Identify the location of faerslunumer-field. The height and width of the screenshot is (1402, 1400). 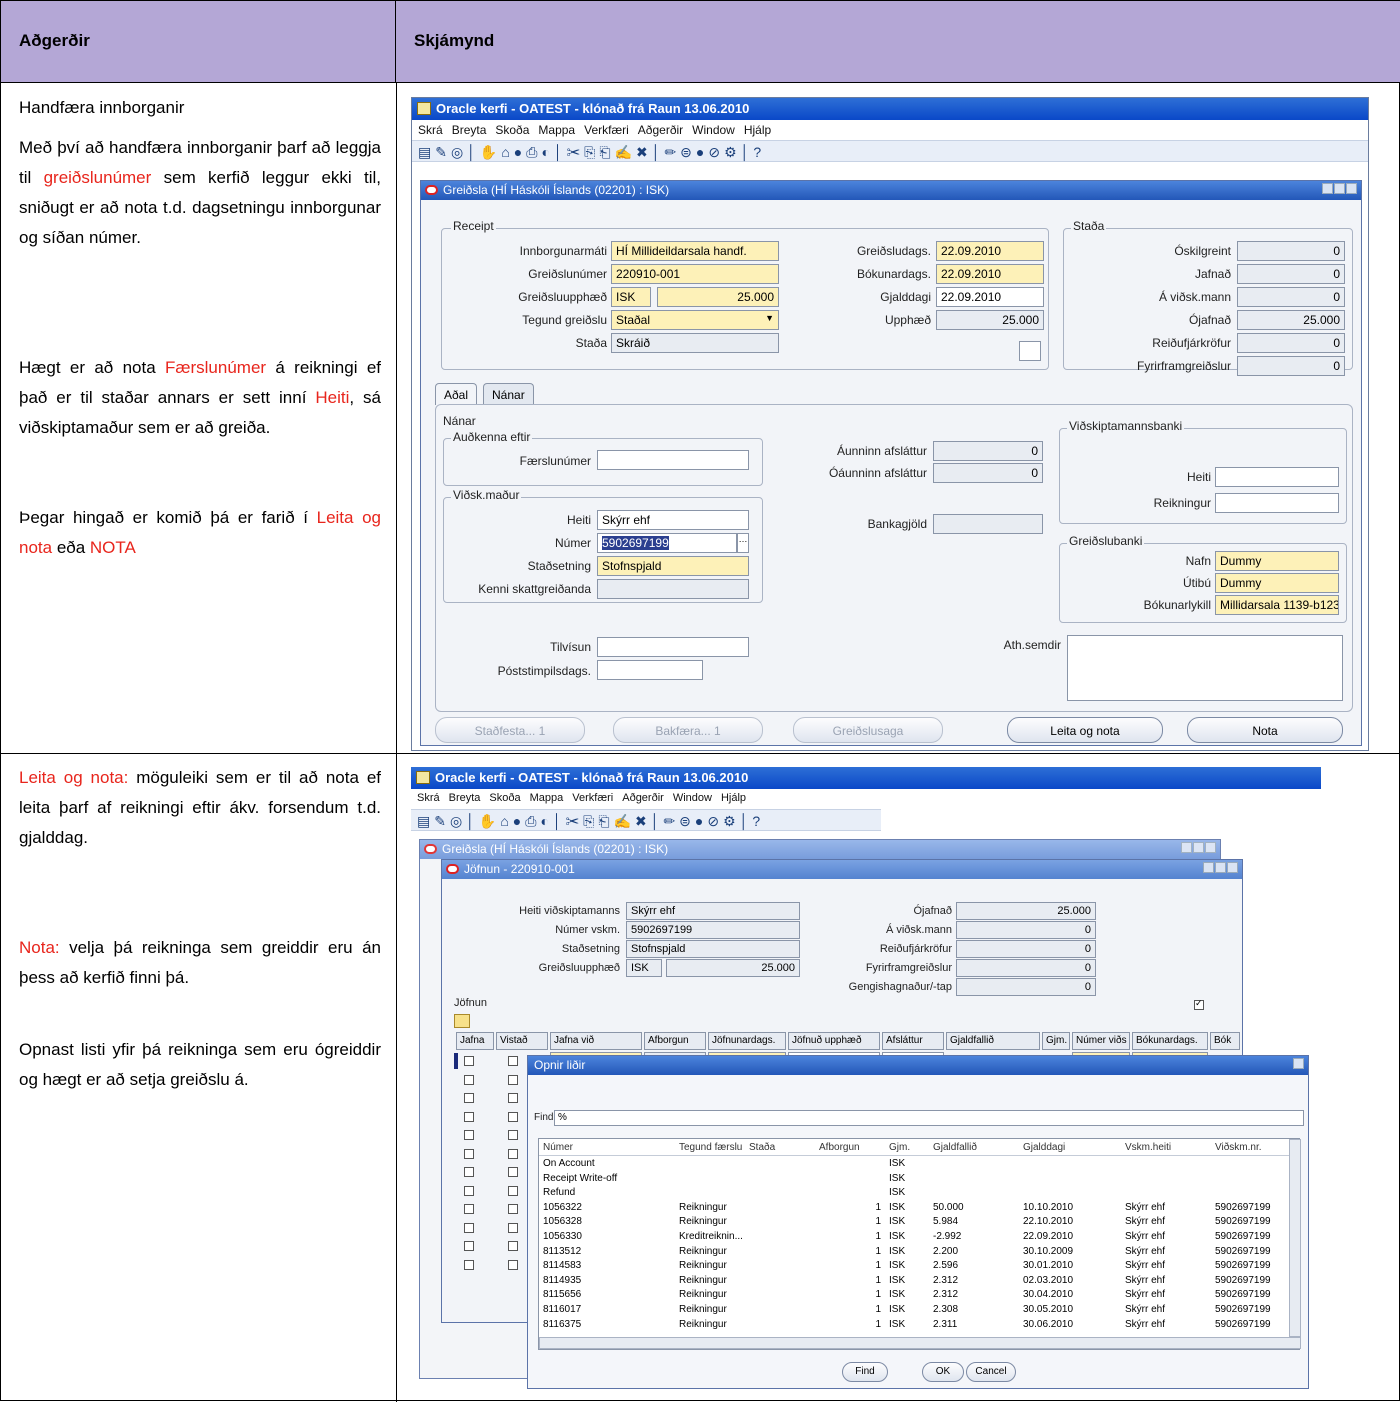
(673, 460).